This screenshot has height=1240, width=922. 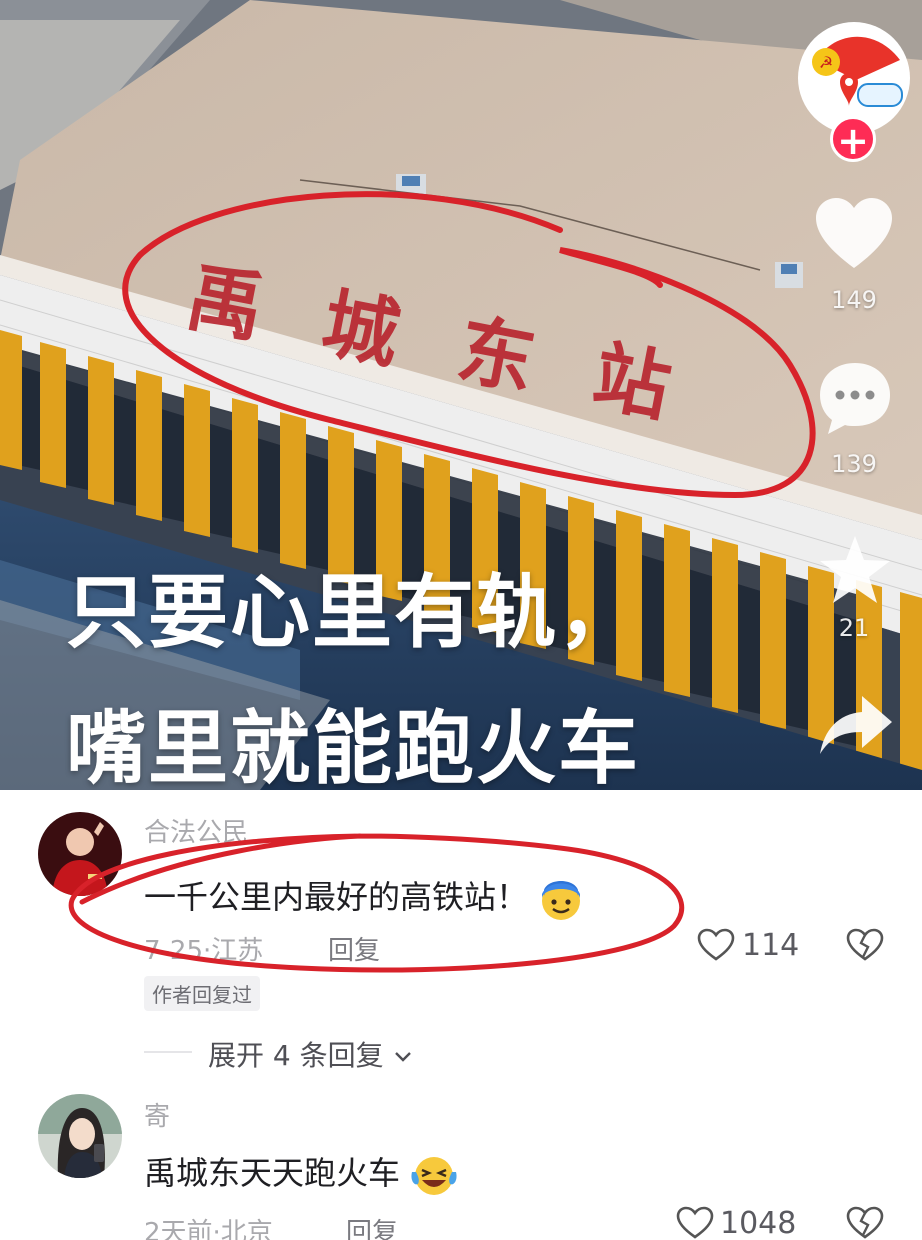 What do you see at coordinates (434, 1176) in the screenshot?
I see `laughing-crying-icon` at bounding box center [434, 1176].